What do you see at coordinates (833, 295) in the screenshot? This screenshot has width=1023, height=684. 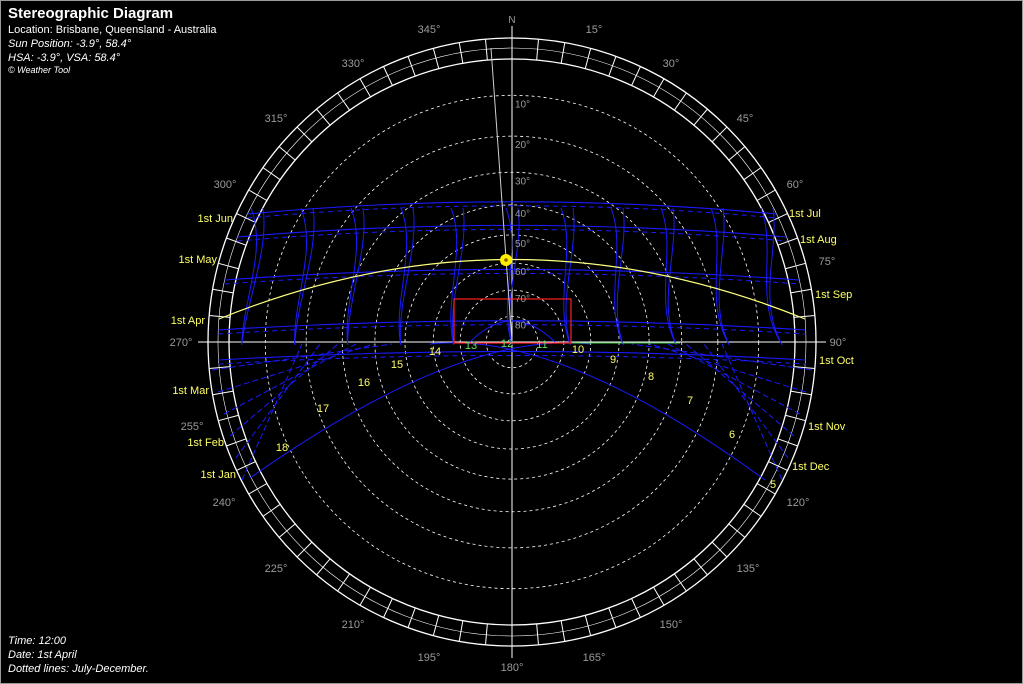 I see `month-label-right: 1st Sep` at bounding box center [833, 295].